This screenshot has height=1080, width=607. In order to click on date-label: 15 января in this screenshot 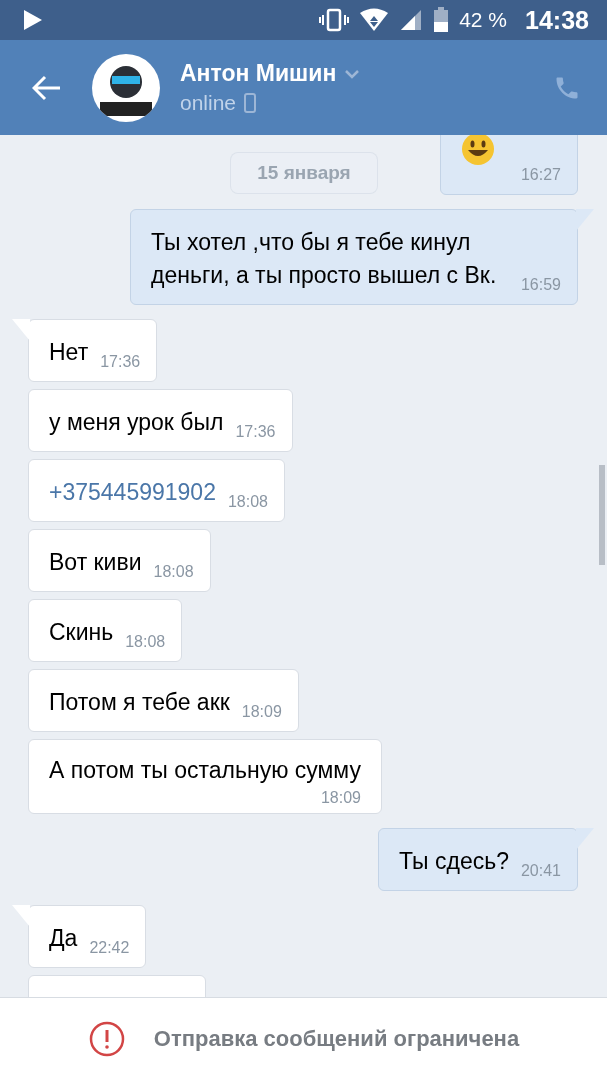, I will do `click(304, 173)`.